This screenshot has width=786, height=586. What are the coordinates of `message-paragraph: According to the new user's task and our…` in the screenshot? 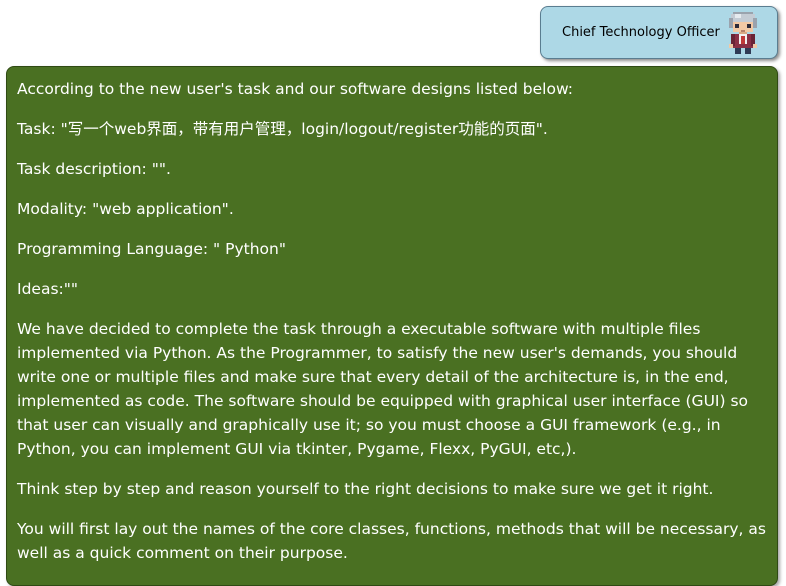 It's located at (295, 89).